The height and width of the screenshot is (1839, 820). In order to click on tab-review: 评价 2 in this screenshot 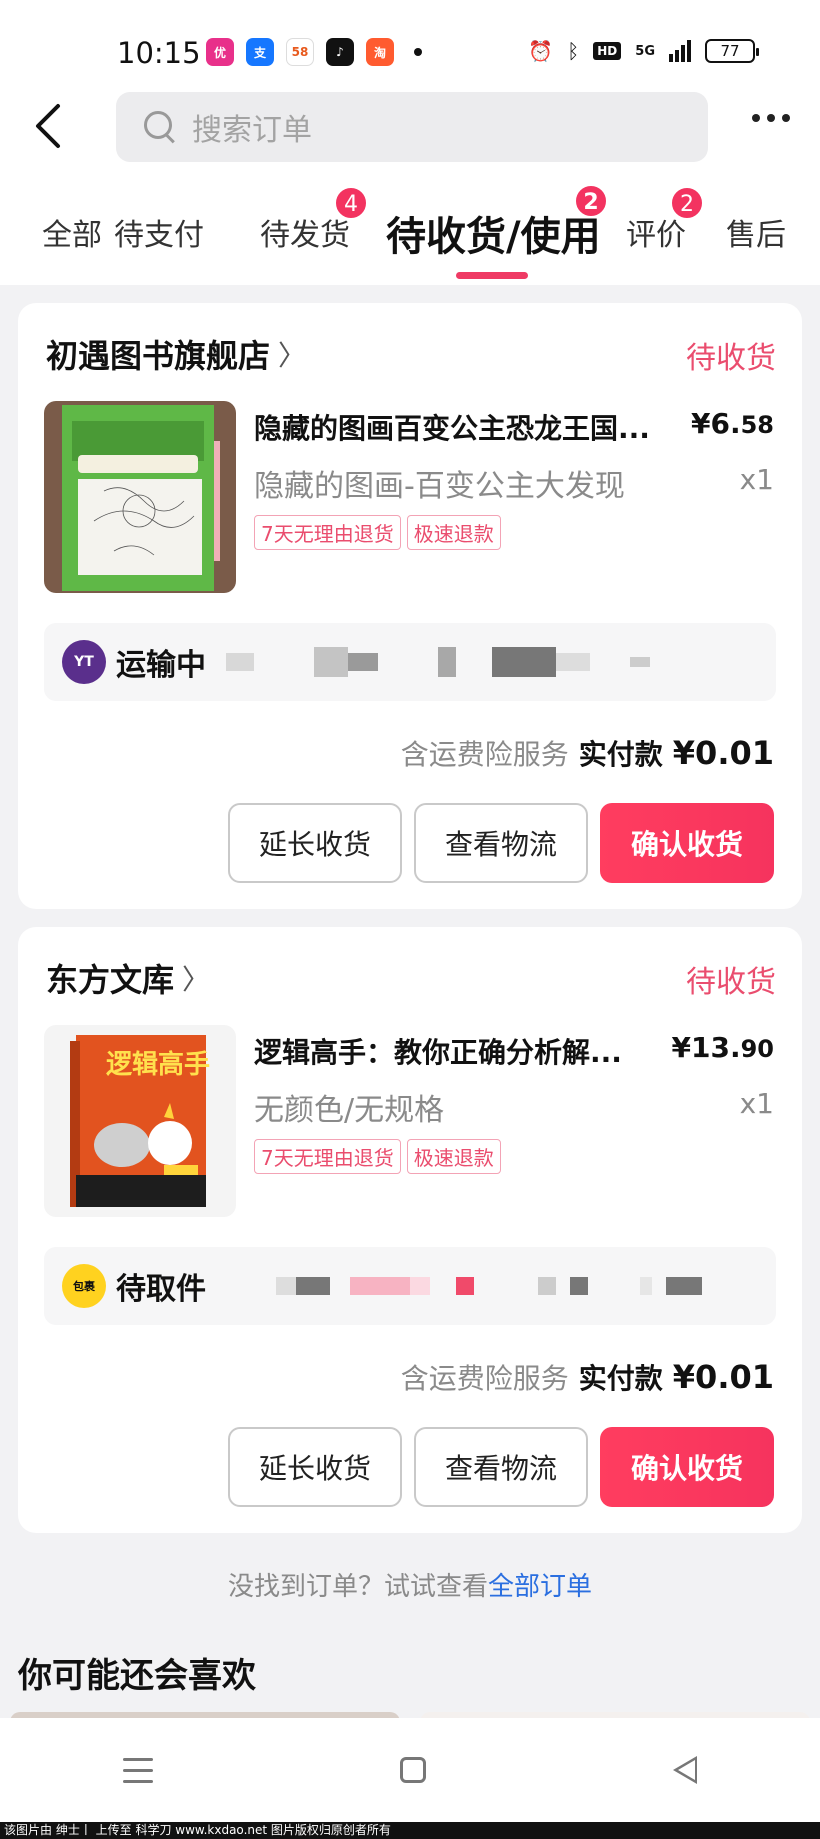, I will do `click(665, 220)`.